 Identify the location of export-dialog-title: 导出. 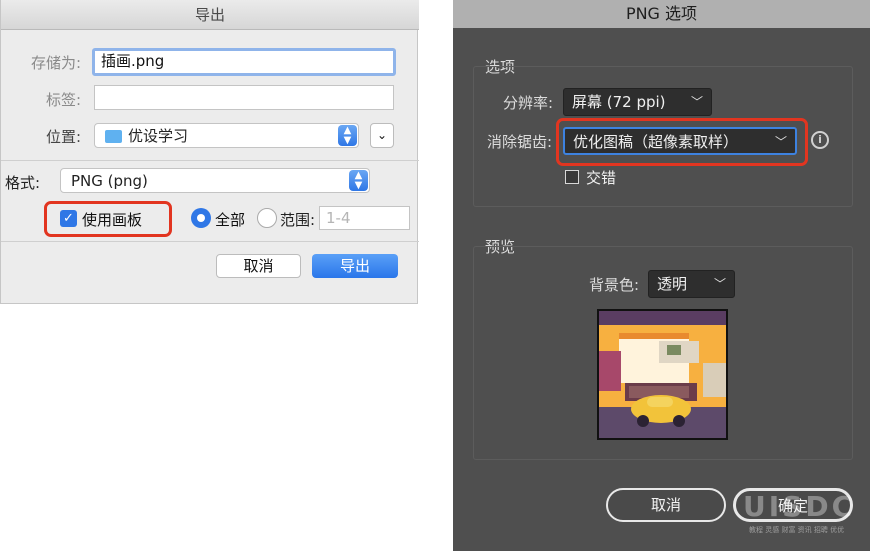
(210, 15).